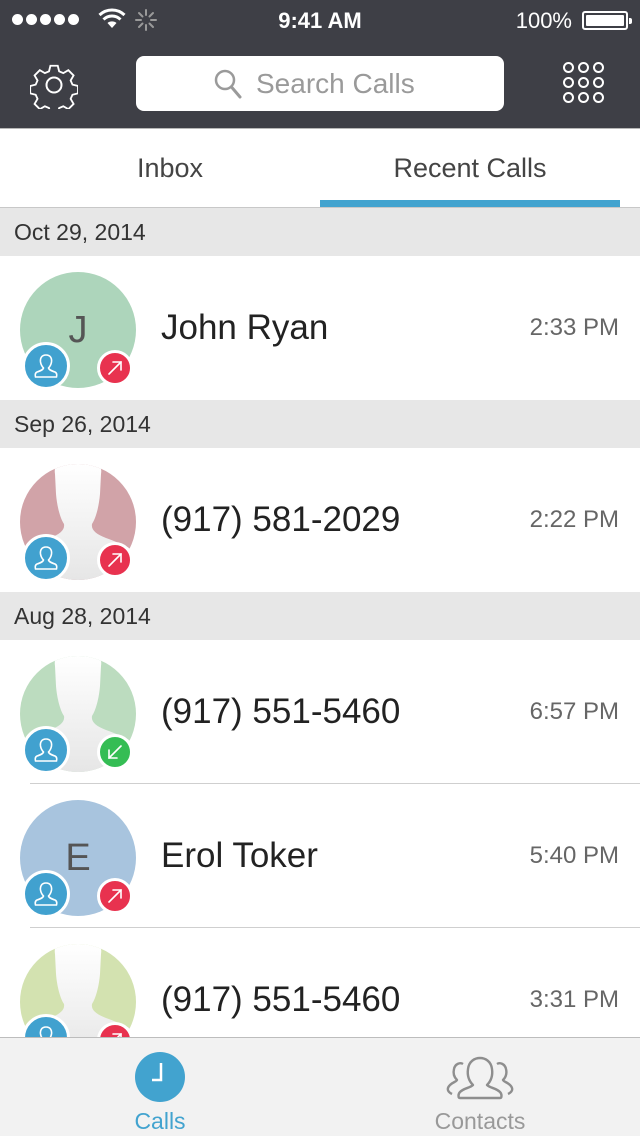 The image size is (640, 1136). Describe the element at coordinates (341, 83) in the screenshot. I see `search-input` at that location.